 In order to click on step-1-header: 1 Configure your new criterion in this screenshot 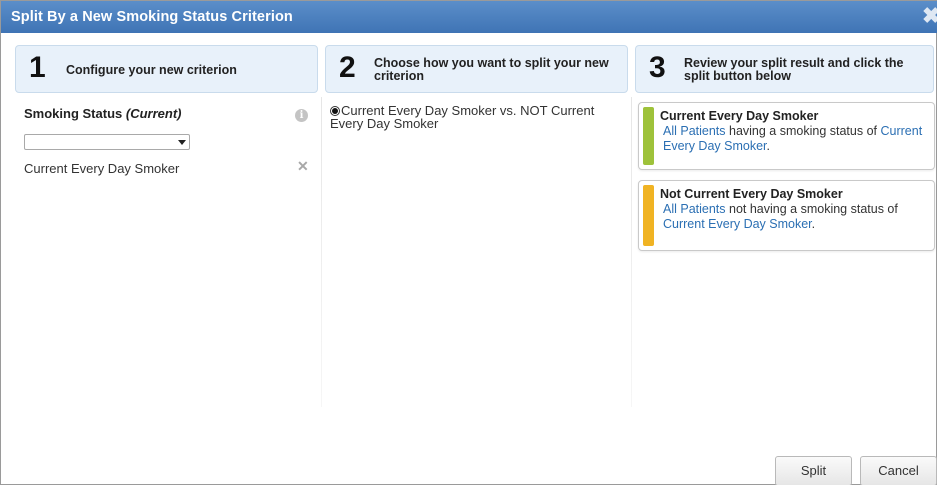, I will do `click(166, 69)`.